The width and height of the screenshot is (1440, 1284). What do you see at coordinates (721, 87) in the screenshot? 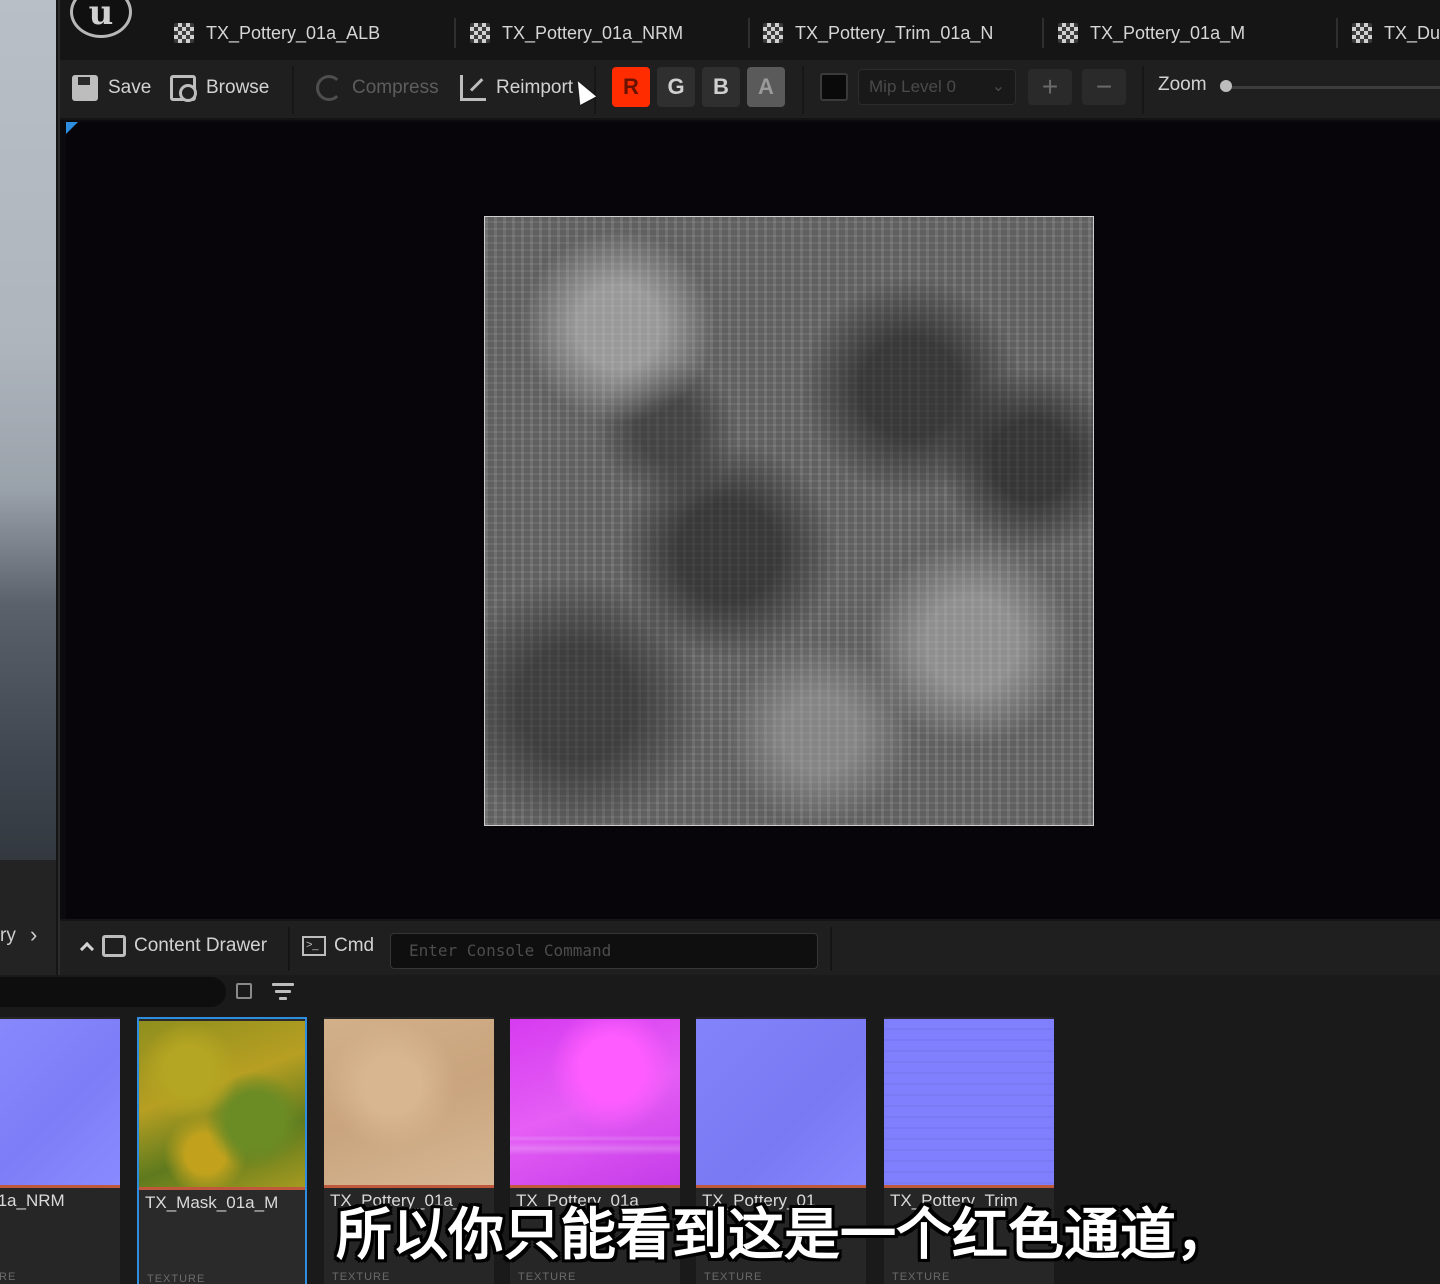
I see `channel-b-toggle: B` at bounding box center [721, 87].